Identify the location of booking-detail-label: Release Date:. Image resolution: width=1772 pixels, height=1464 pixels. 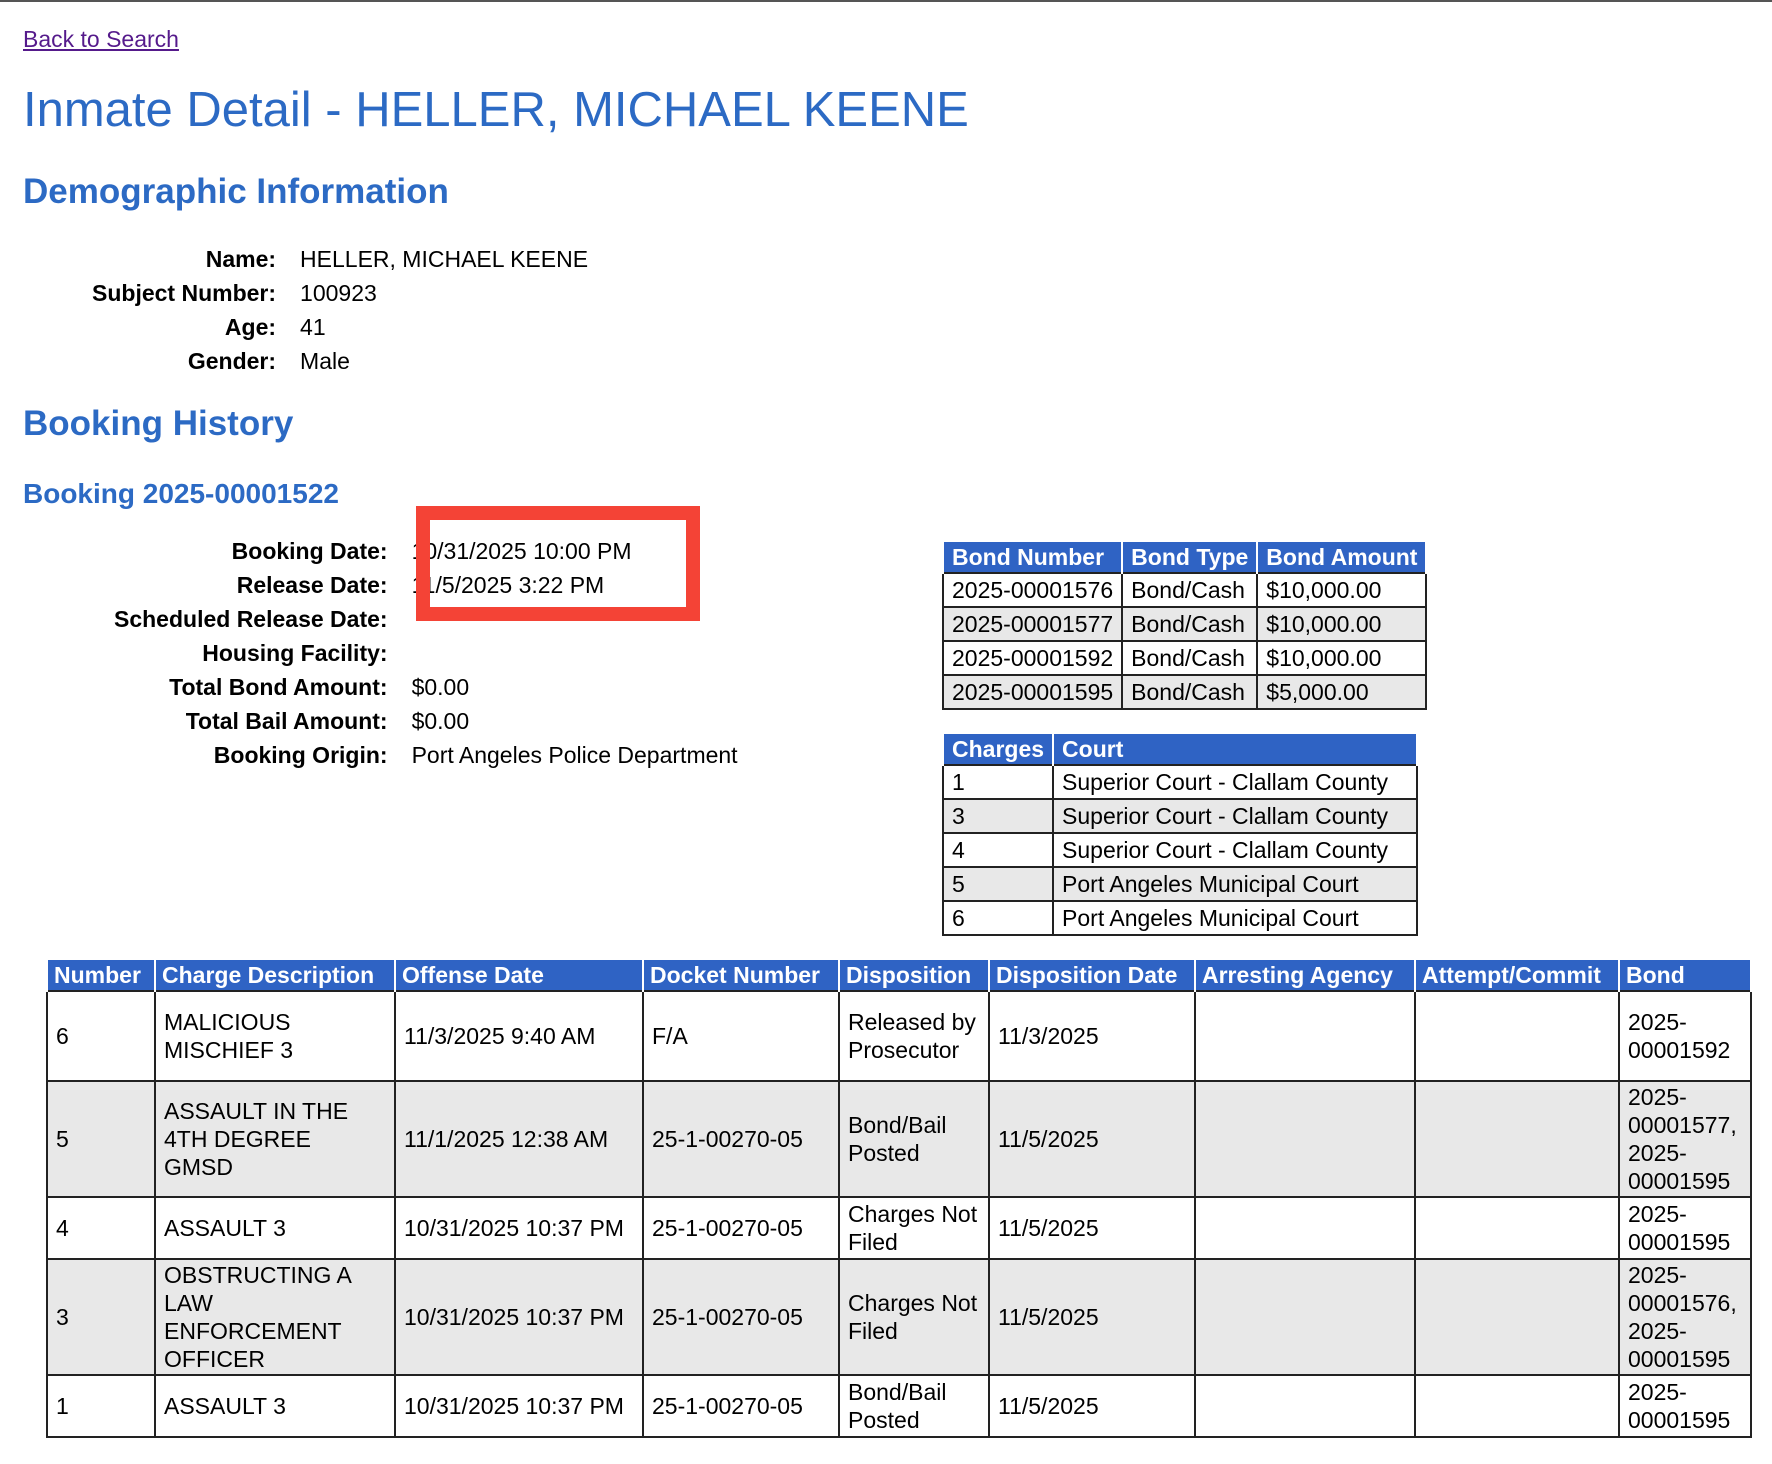
(312, 584).